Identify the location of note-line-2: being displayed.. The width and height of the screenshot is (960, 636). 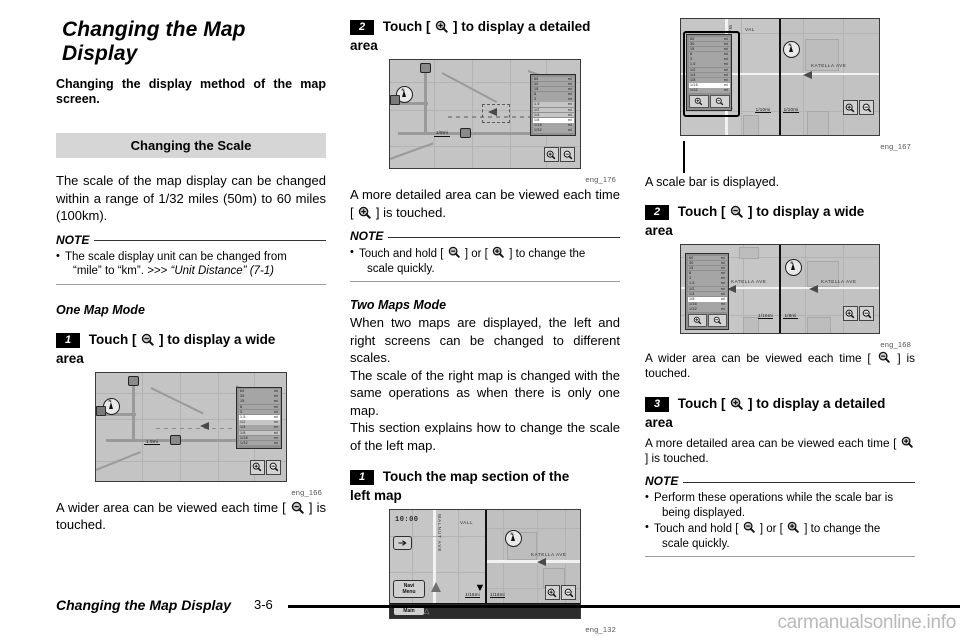
(704, 512).